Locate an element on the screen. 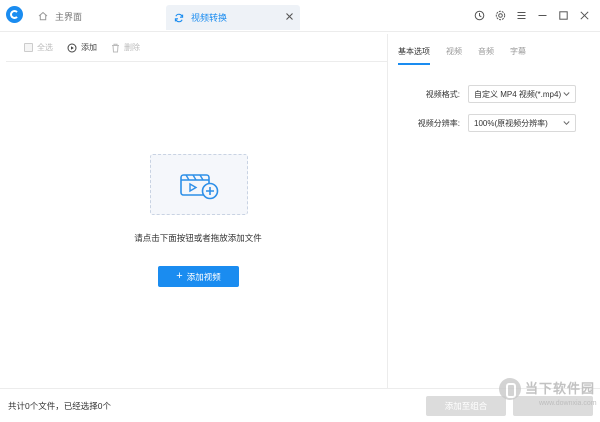 The width and height of the screenshot is (600, 422). drop-hint-text: 请点击下面按钮或者拖放添加文件 is located at coordinates (198, 238).